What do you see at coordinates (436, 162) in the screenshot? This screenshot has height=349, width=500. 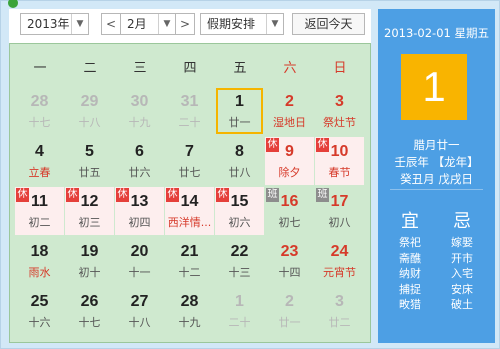 I see `lunar-year: 壬辰年 【龙年】` at bounding box center [436, 162].